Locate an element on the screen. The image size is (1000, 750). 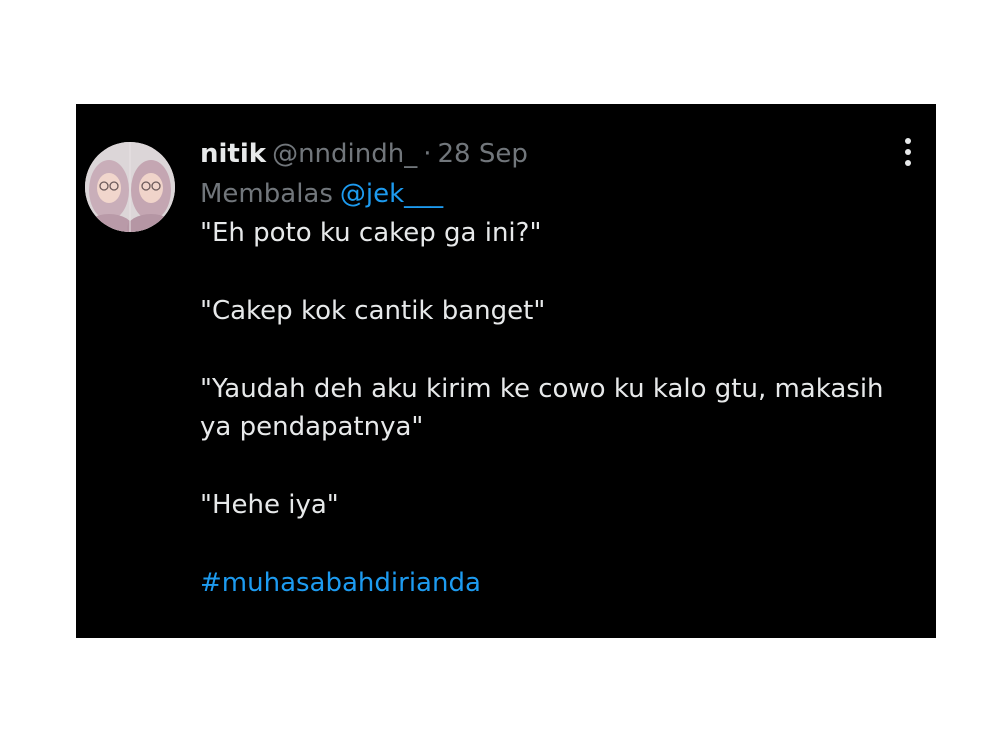
tweet-header: nitik @nndindh_ · 28 Sep is located at coordinates (550, 154).